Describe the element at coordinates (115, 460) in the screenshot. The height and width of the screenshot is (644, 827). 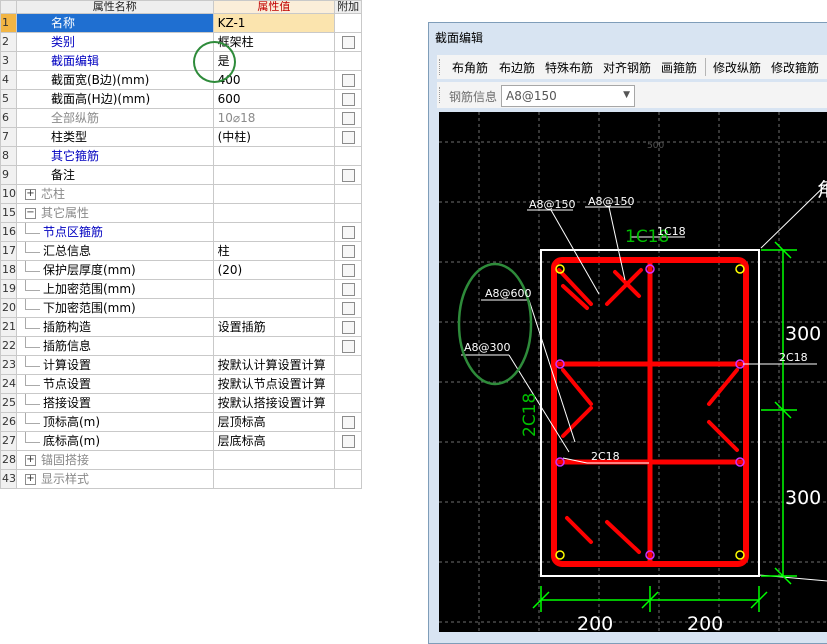
I see `property-name-cell: + 锚固搭接` at that location.